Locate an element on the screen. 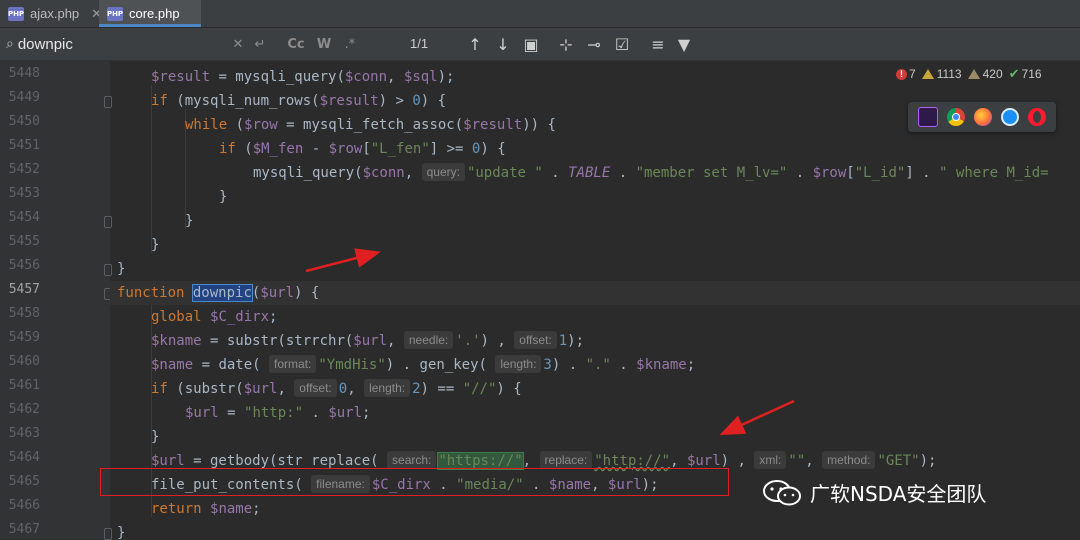 This screenshot has width=1080, height=540. next-occurrence-icon: ↓ is located at coordinates (503, 44).